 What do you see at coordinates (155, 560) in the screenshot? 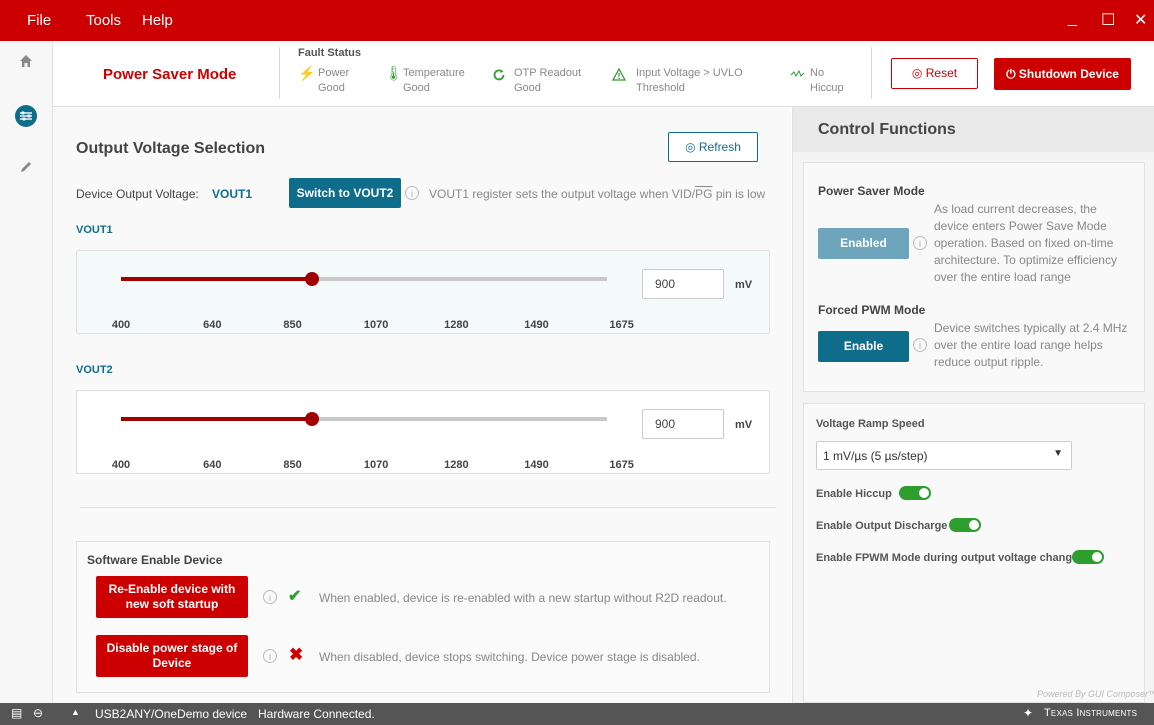
I see `software-enable-title: Software Enable Device` at bounding box center [155, 560].